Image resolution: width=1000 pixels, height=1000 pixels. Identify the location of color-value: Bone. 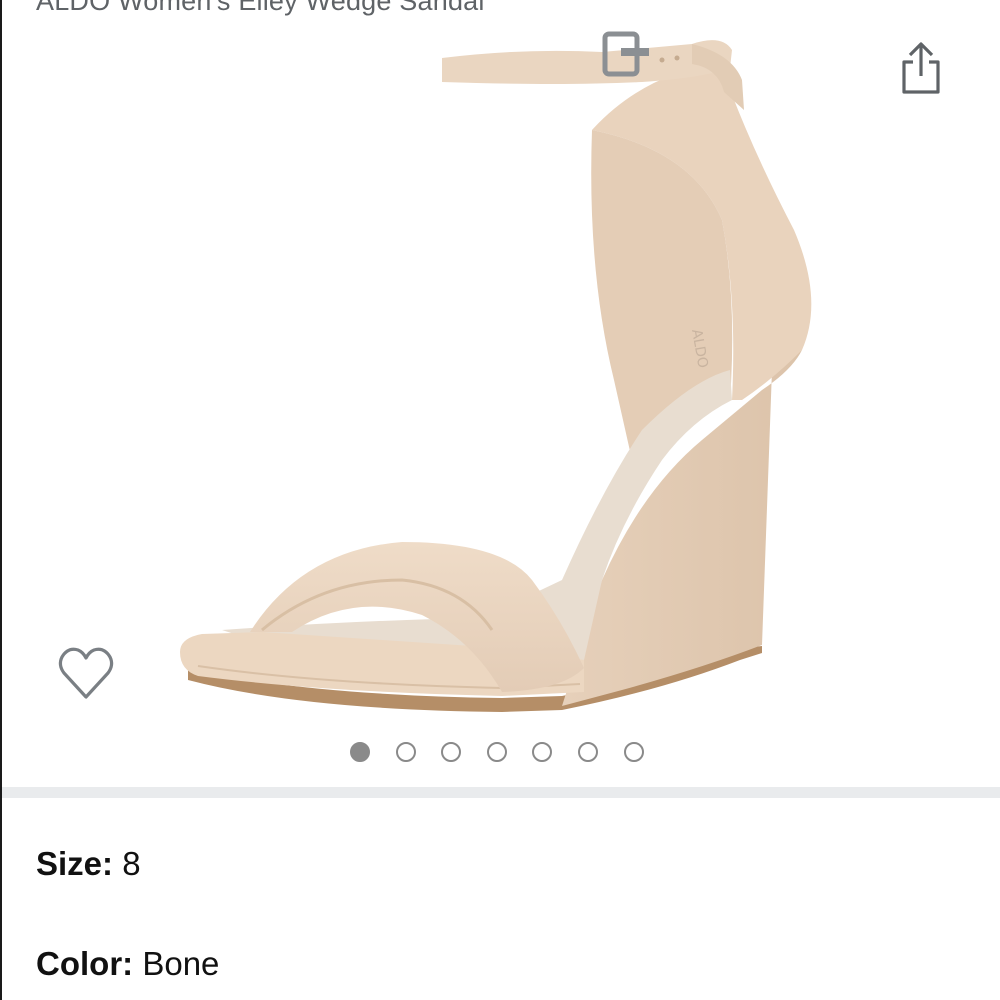
(181, 963).